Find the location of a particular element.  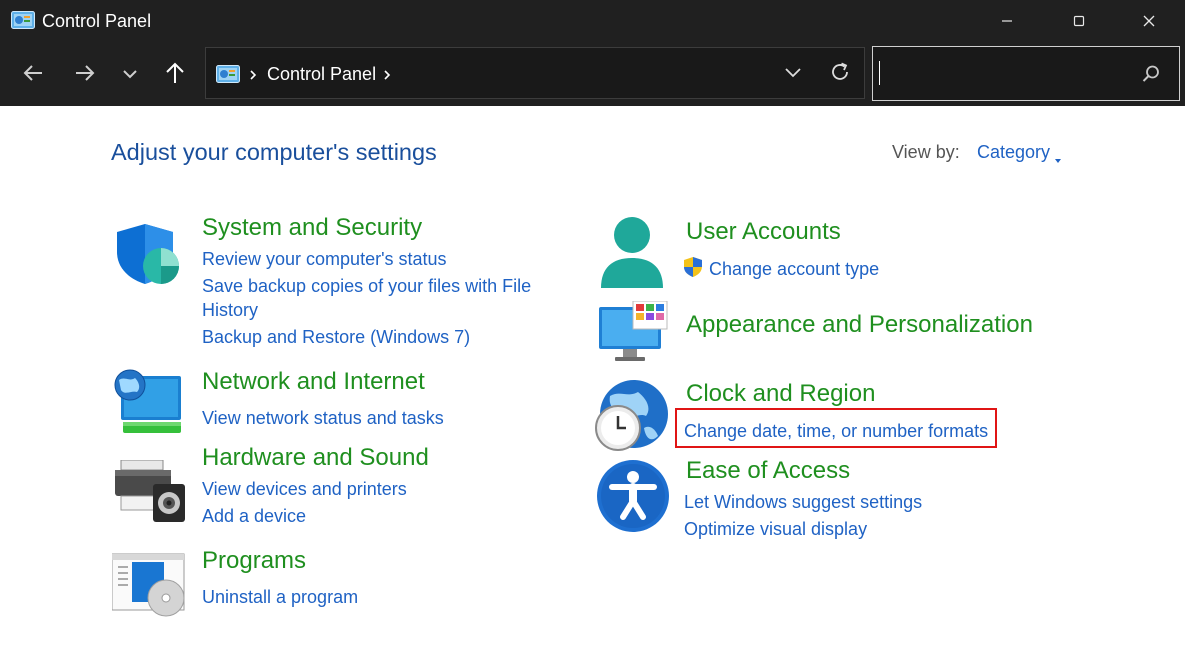

close-button is located at coordinates (1149, 21).